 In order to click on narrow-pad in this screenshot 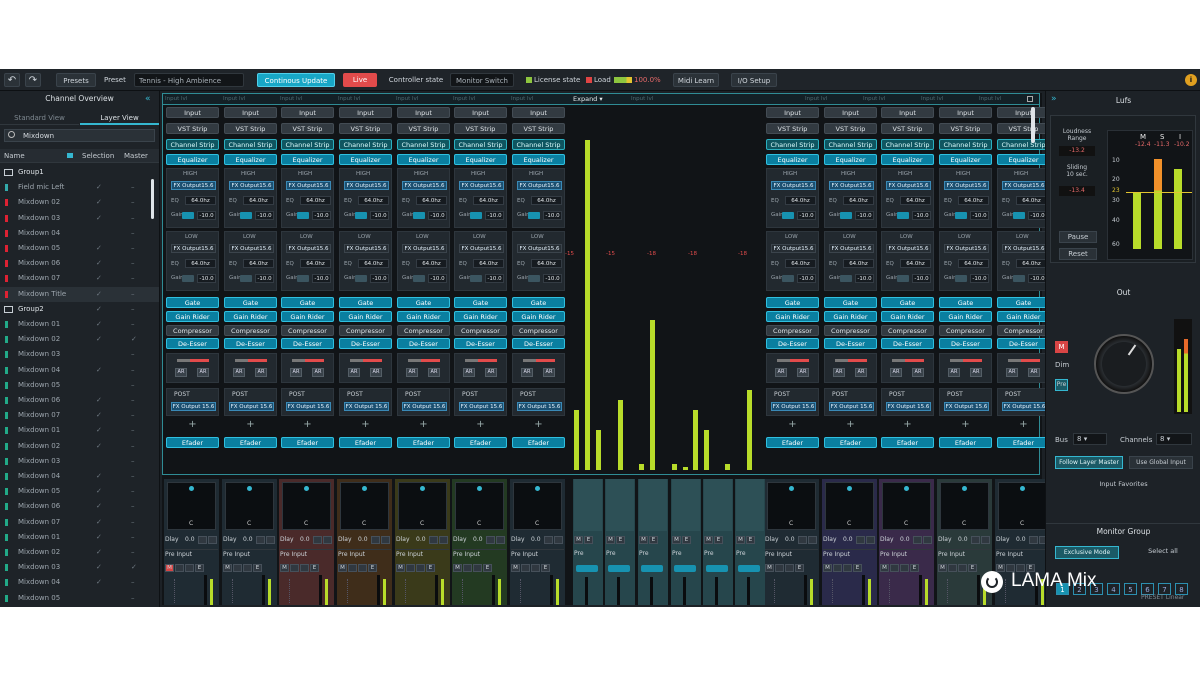, I will do `click(686, 505)`.